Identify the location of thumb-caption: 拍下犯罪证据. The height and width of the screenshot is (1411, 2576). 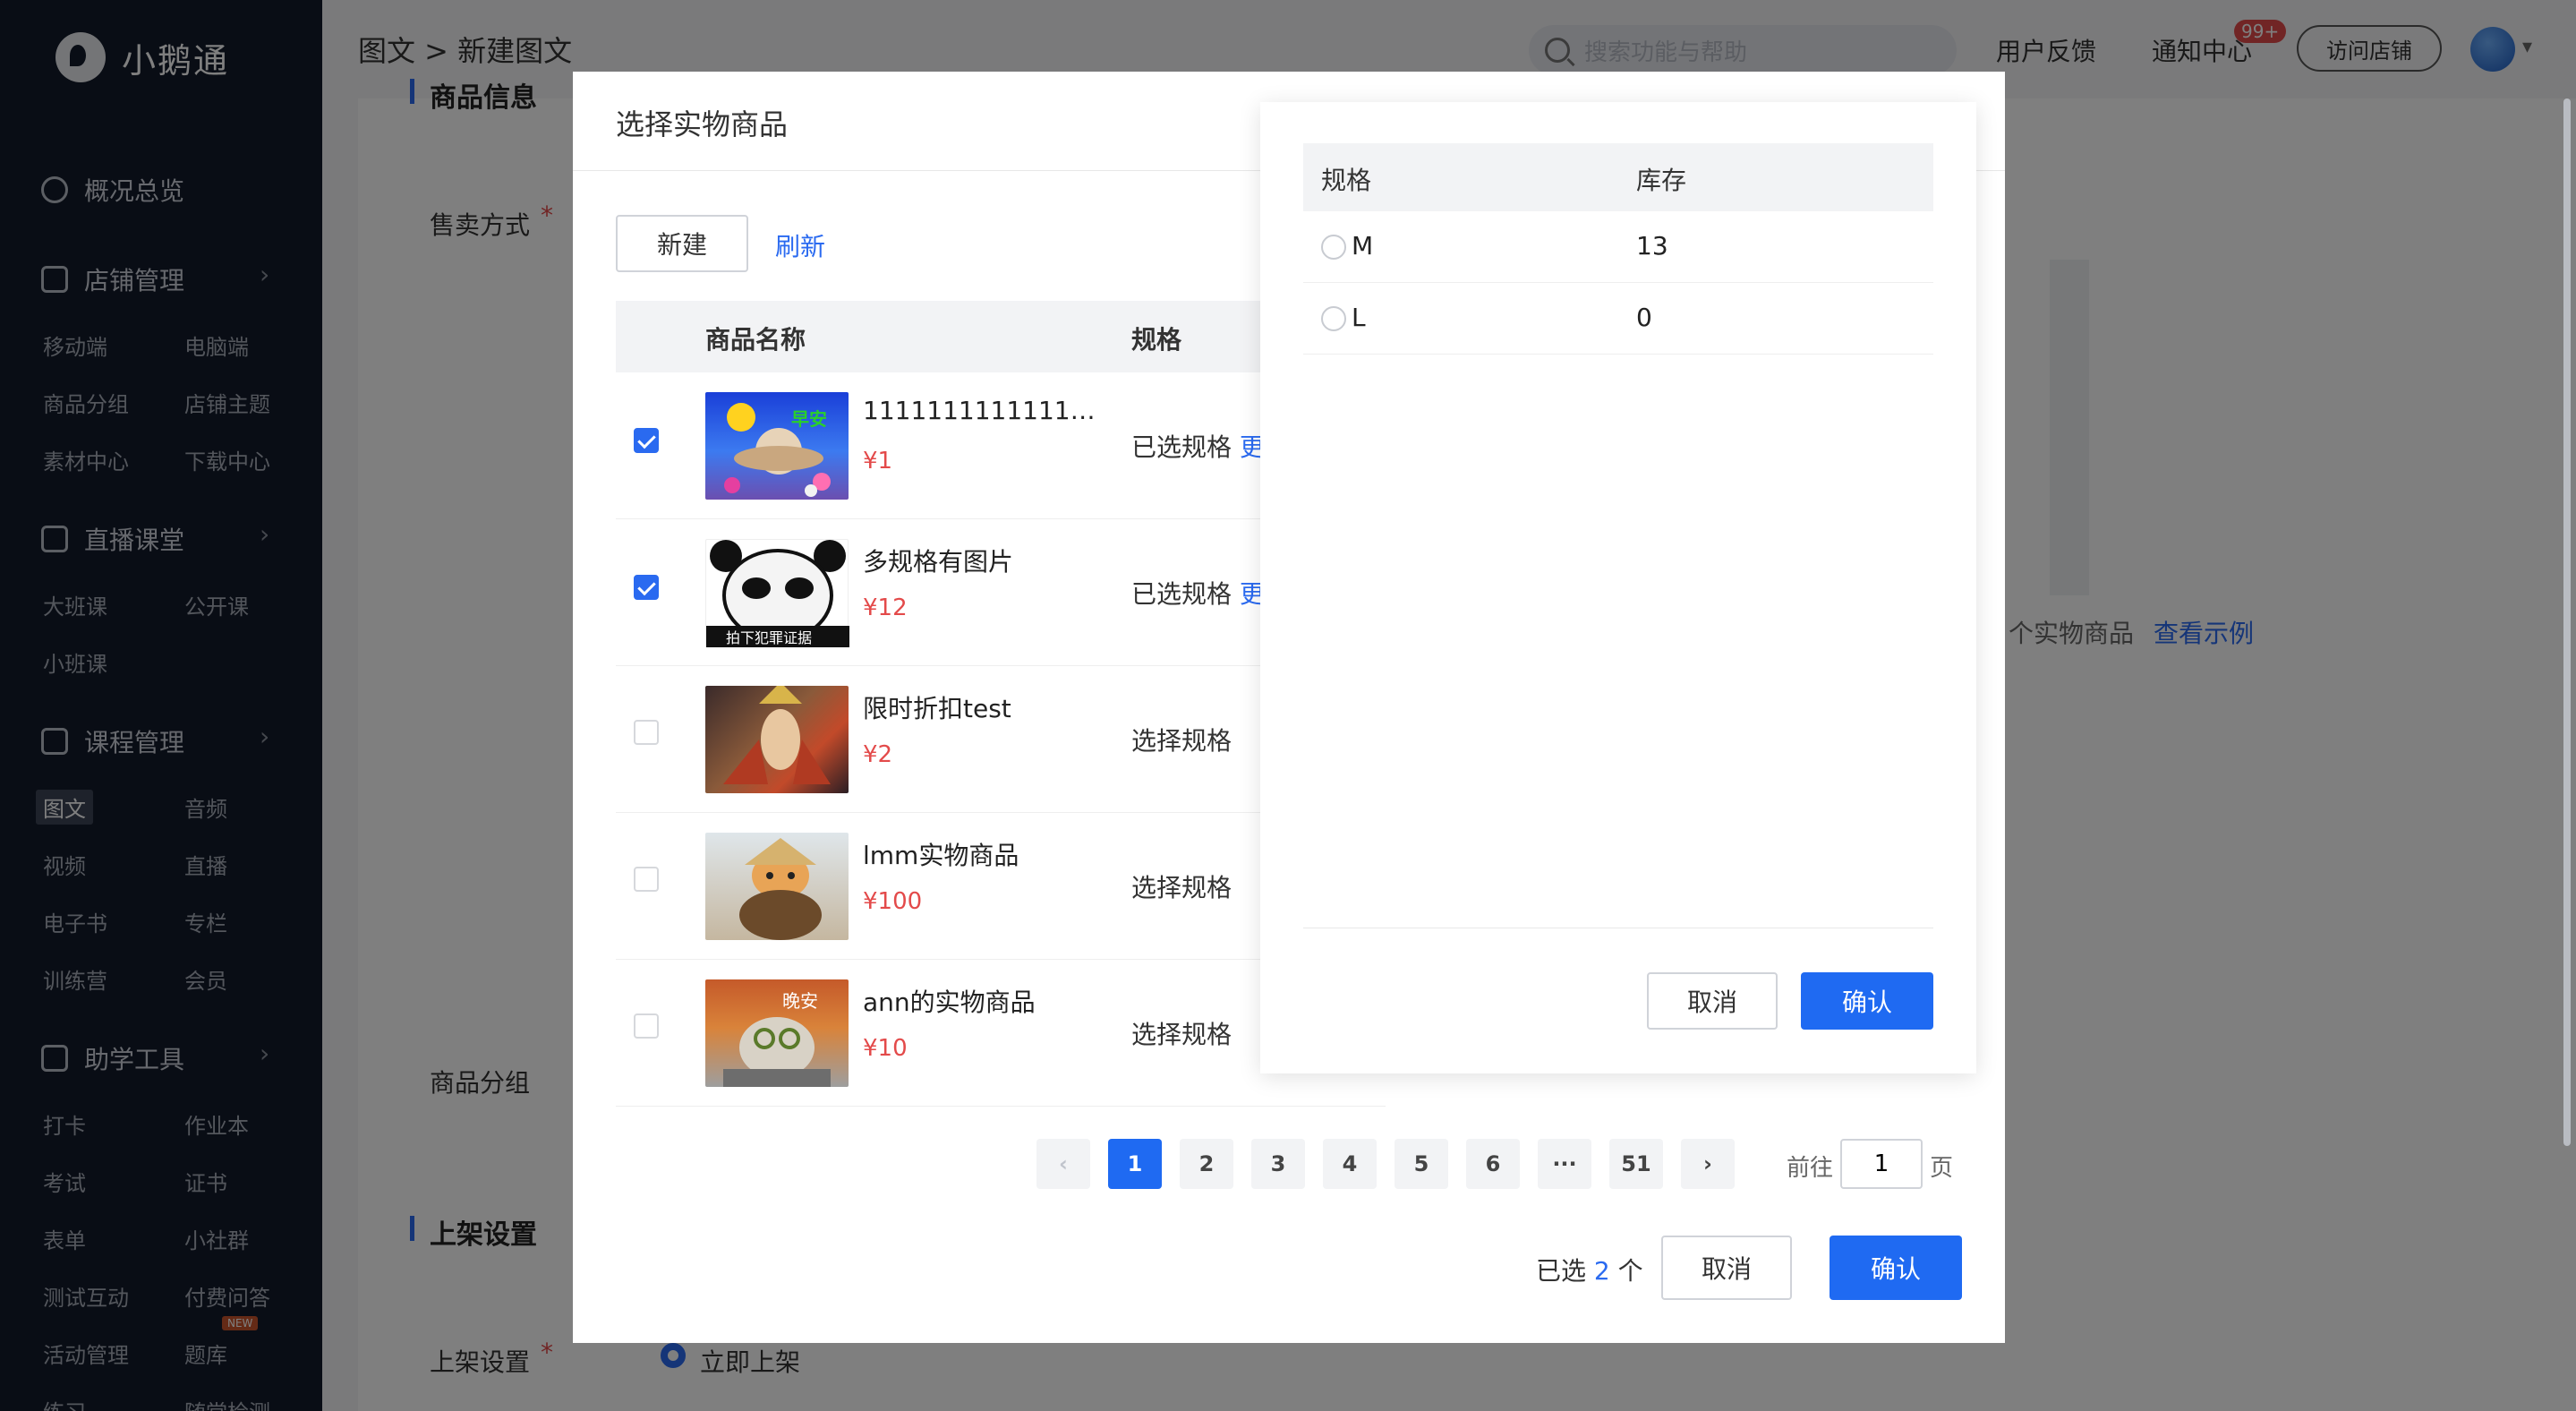
(769, 637).